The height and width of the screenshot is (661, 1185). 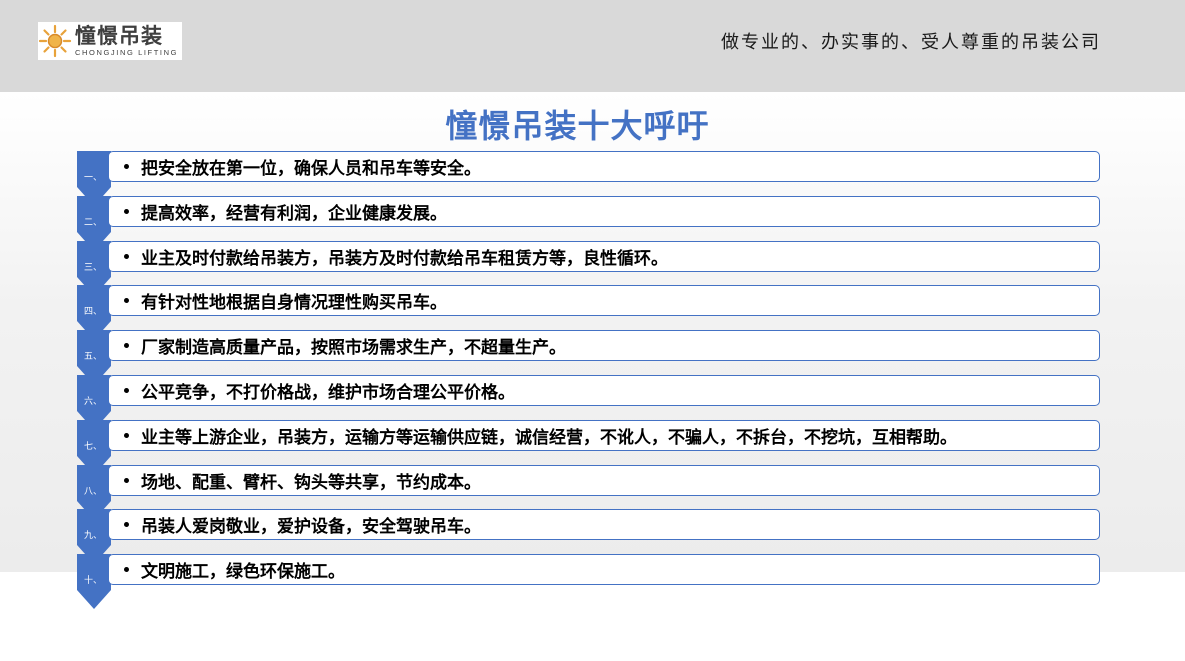 What do you see at coordinates (604, 525) in the screenshot?
I see `item-box: 吊装人爱岗敬业，爱护设备，安全驾驶吊车。` at bounding box center [604, 525].